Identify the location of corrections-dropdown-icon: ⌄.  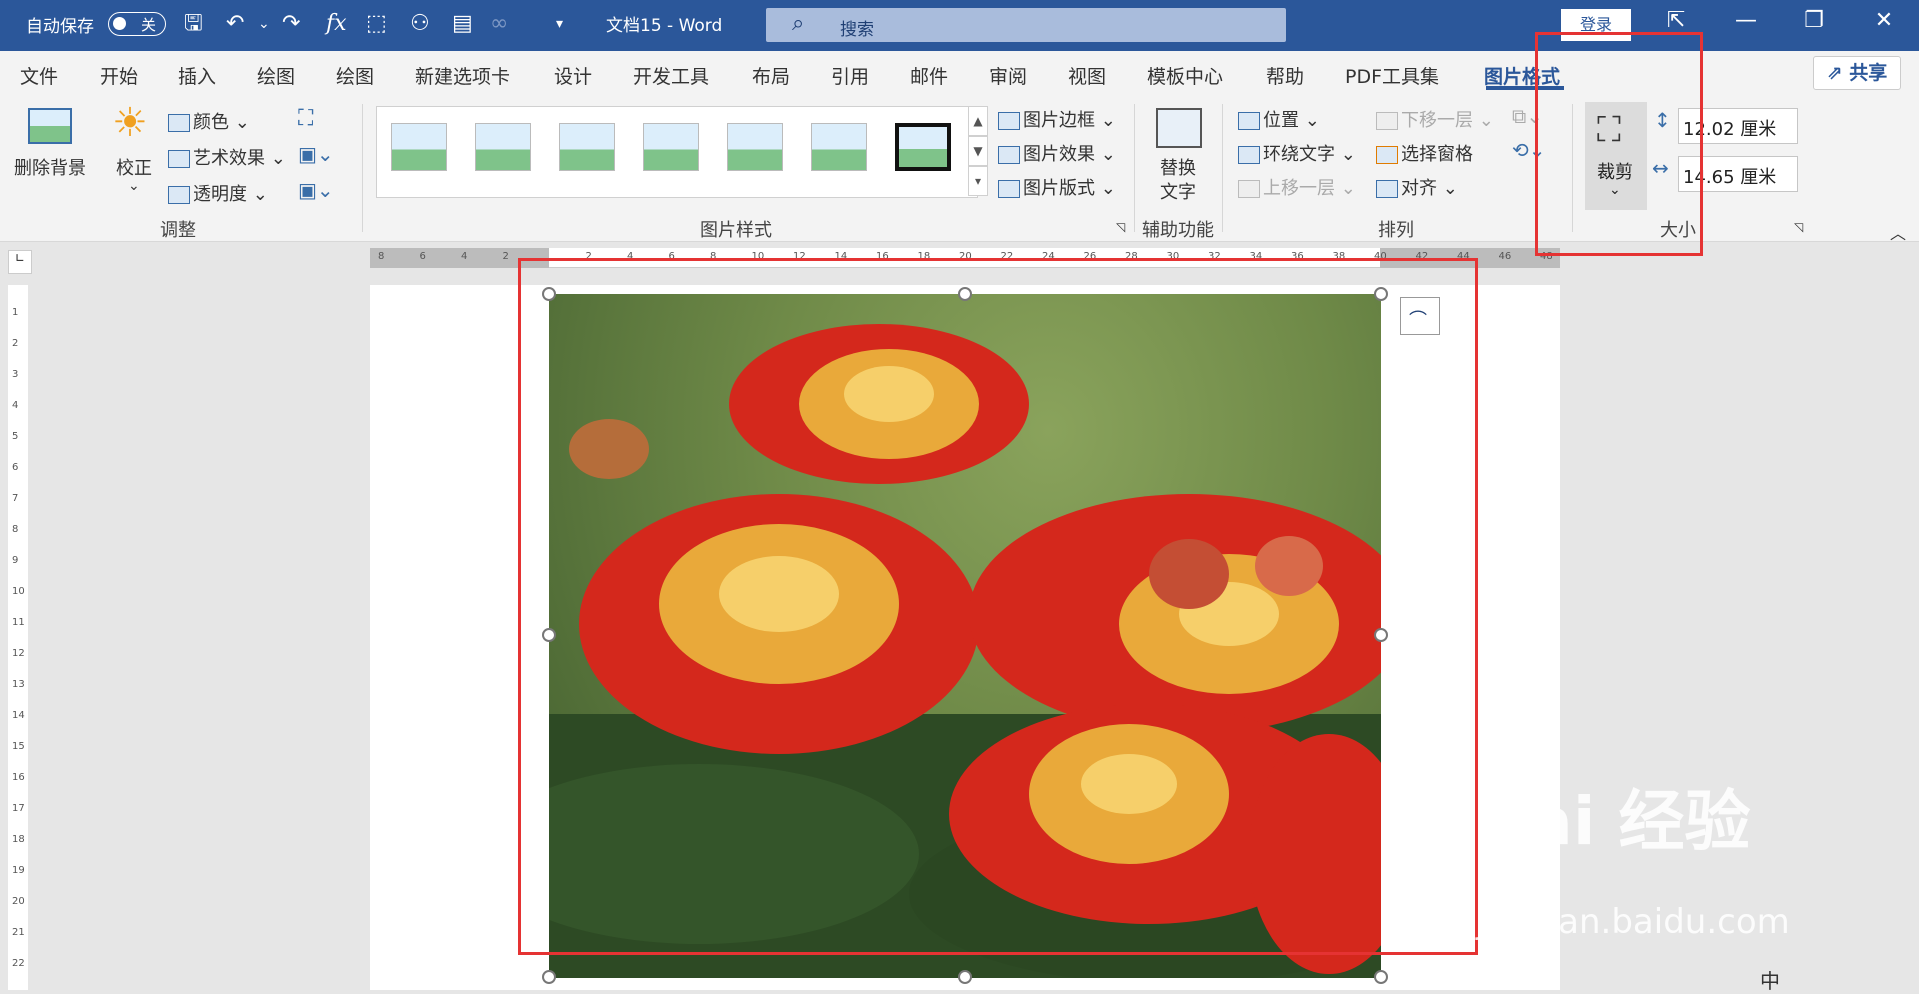
(134, 186).